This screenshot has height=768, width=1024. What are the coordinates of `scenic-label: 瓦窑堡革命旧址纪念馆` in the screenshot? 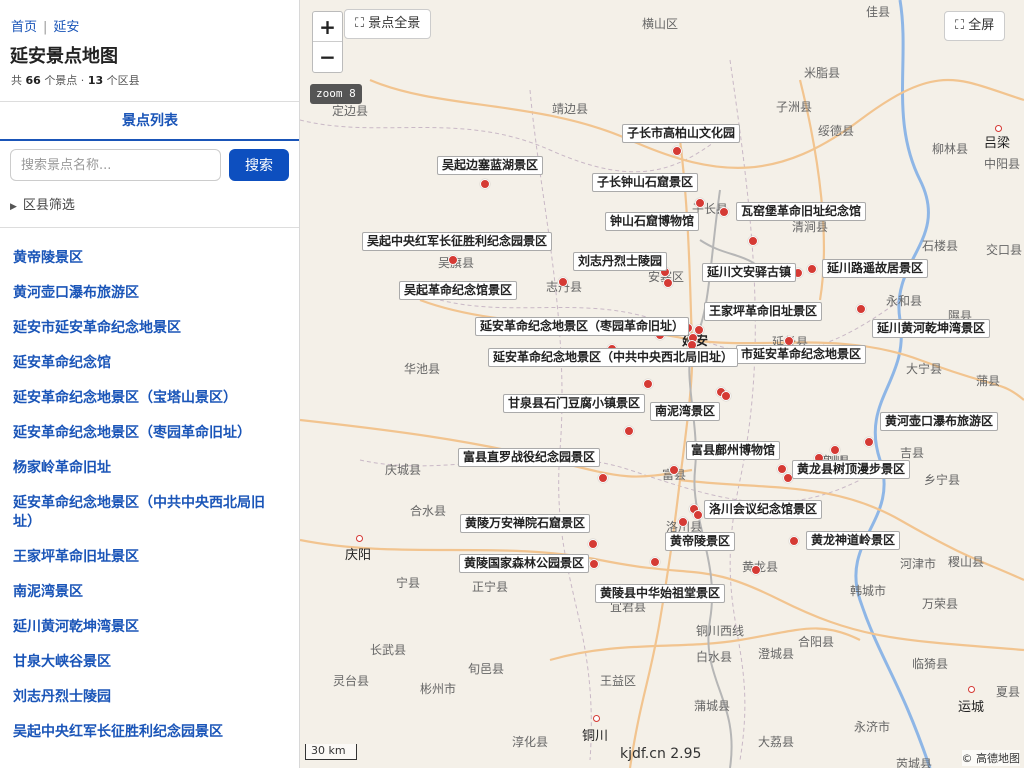 It's located at (801, 211).